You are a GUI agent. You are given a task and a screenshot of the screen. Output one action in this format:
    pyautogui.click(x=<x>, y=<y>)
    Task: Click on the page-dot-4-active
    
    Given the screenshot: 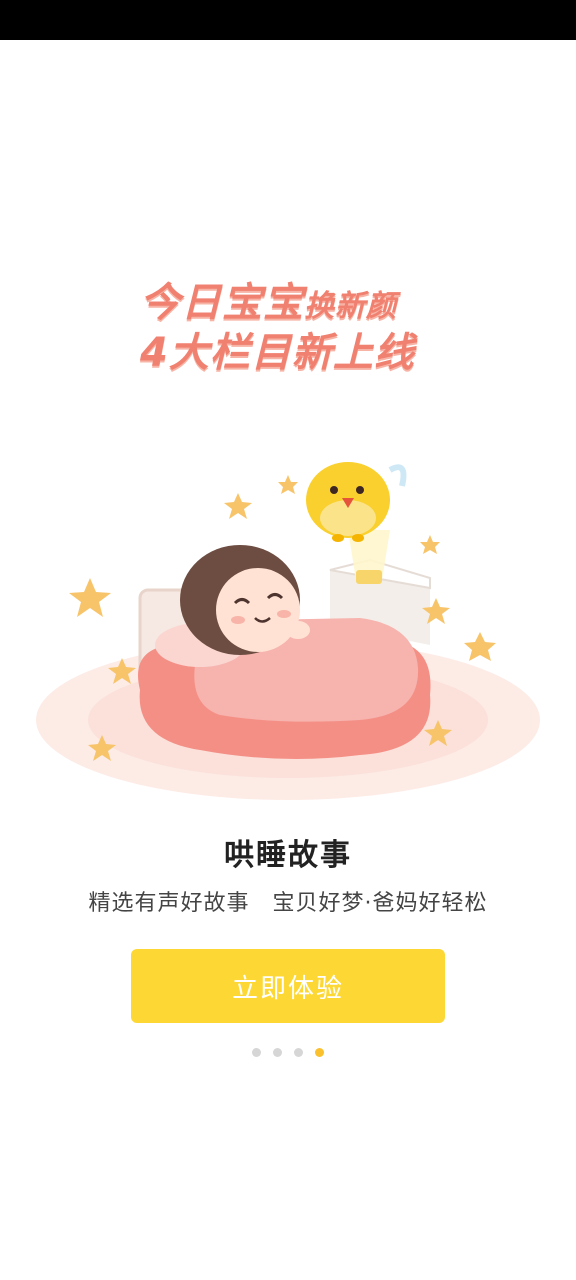 What is the action you would take?
    pyautogui.click(x=319, y=1052)
    